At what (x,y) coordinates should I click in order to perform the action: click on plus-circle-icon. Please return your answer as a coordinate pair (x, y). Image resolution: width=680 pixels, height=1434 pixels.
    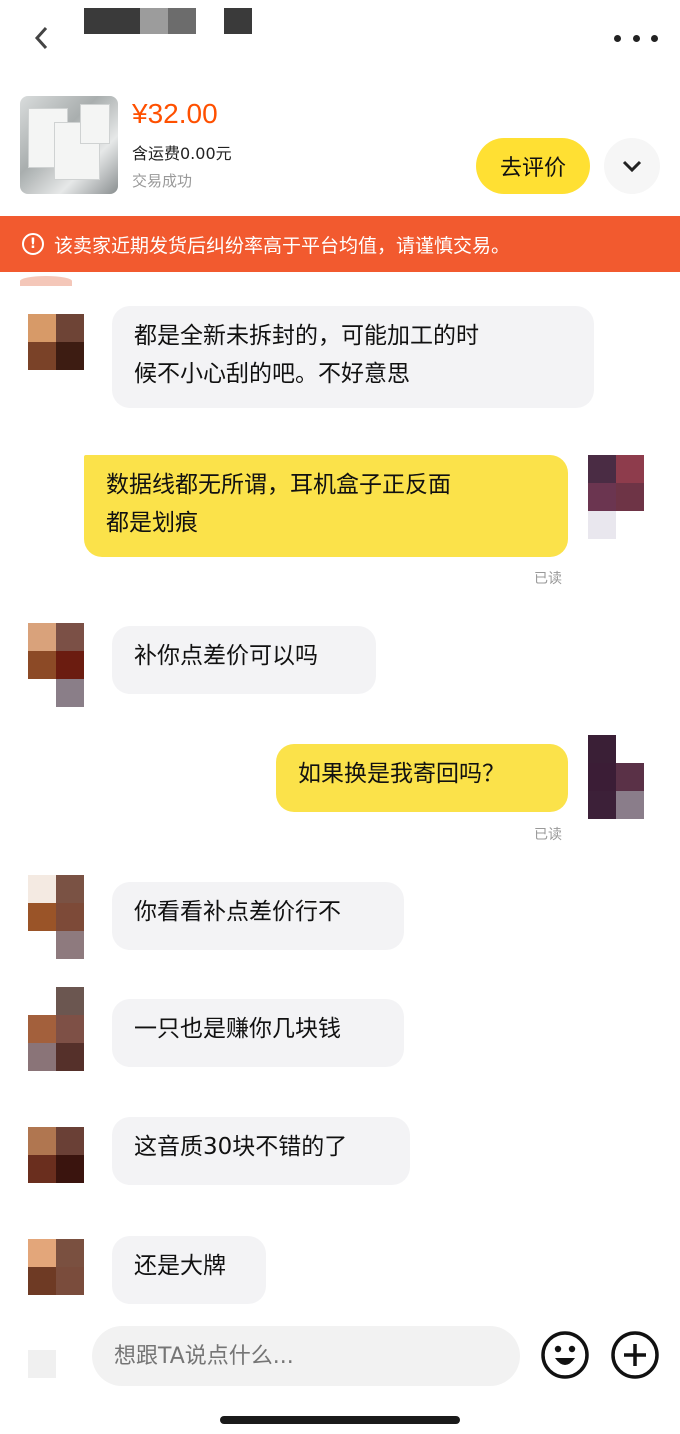
    Looking at the image, I should click on (635, 1355).